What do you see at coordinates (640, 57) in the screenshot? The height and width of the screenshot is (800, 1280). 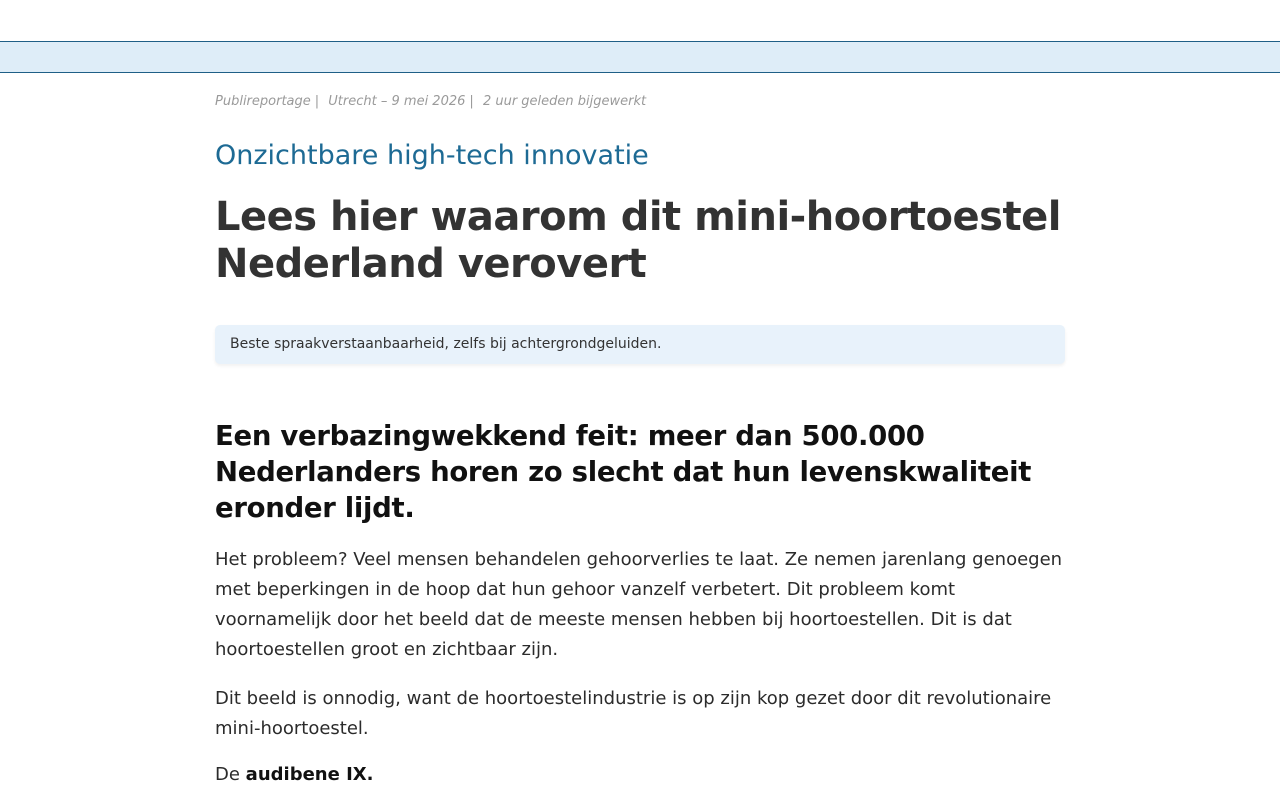 I see `navigation-bar` at bounding box center [640, 57].